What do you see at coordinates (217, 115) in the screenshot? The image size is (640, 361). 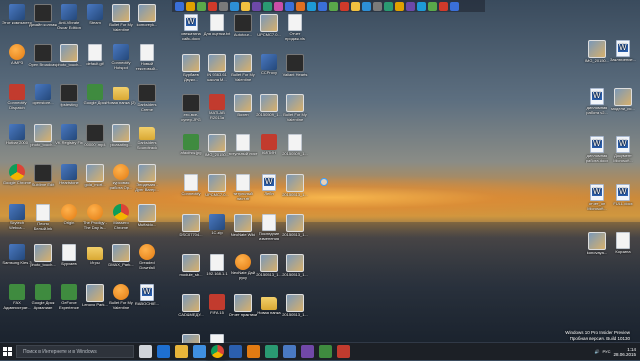 I see `desktop-icon-label: MATLAB R2013a` at bounding box center [217, 115].